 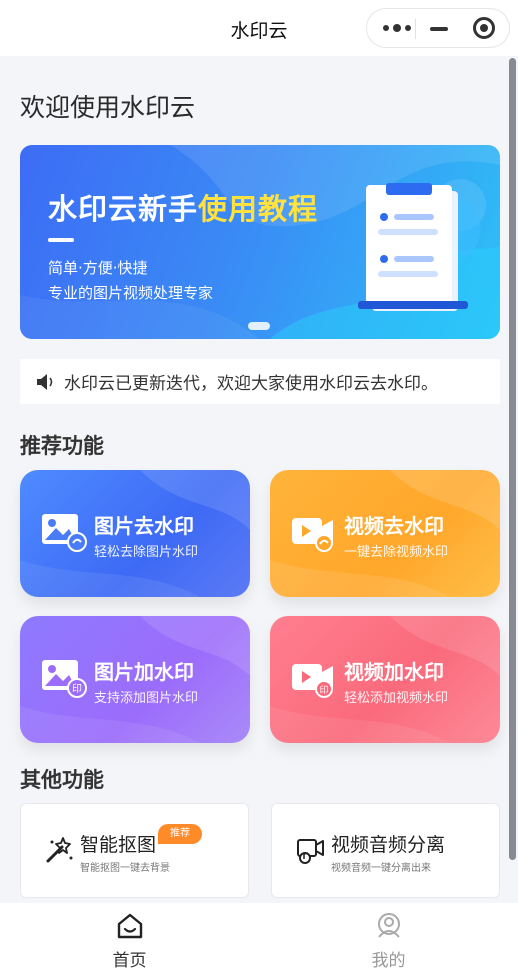 What do you see at coordinates (259, 28) in the screenshot?
I see `nav-bar: 水印云` at bounding box center [259, 28].